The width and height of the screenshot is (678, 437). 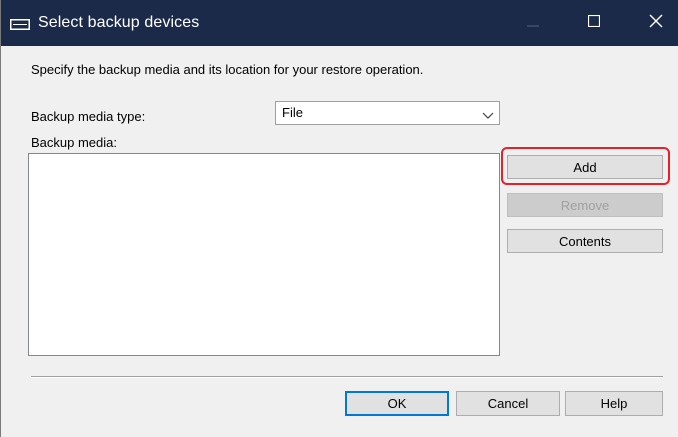 I want to click on help-button: Help, so click(x=614, y=403).